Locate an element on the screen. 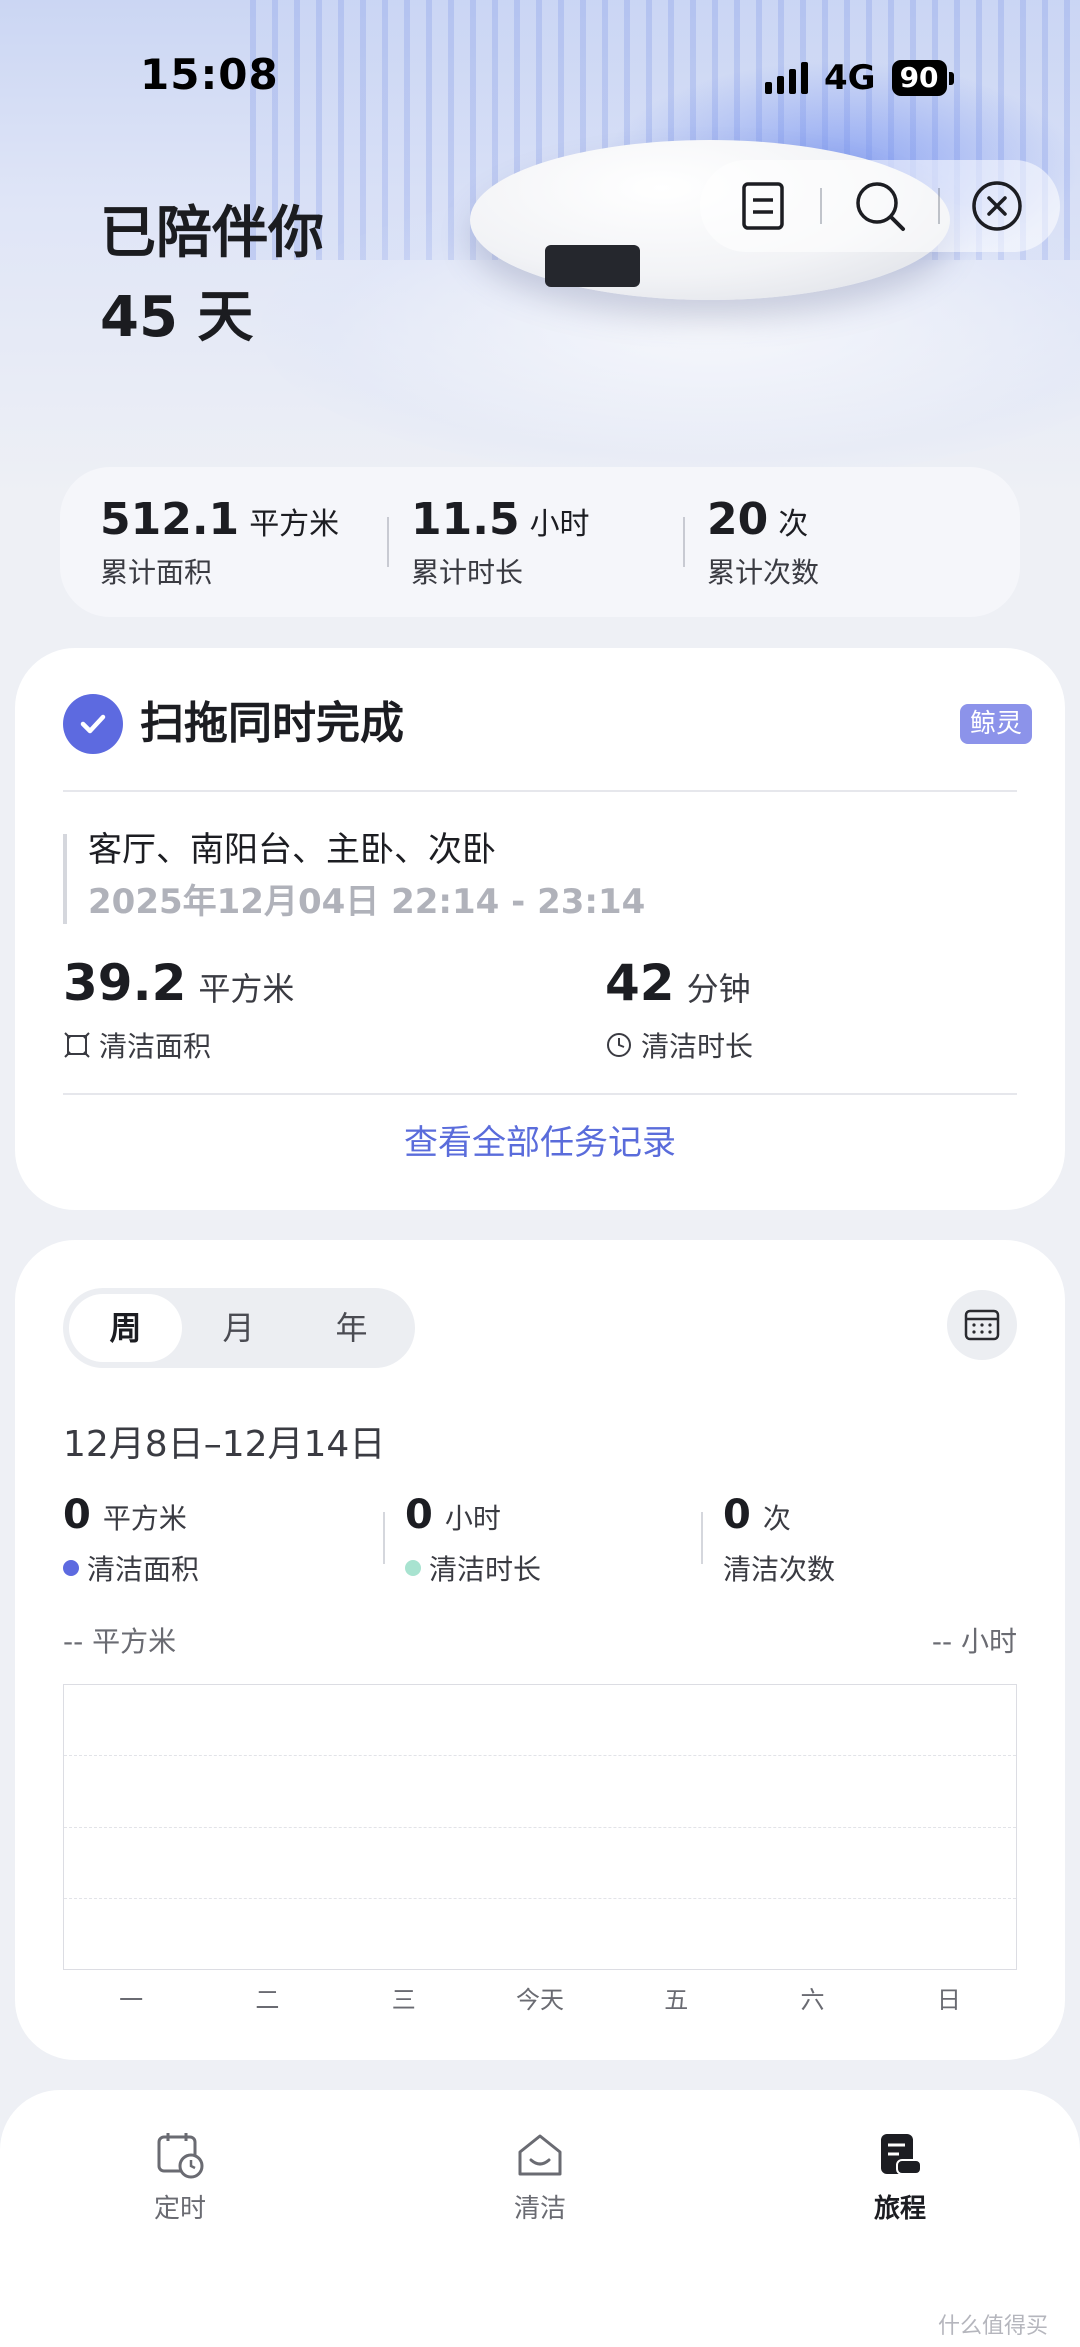 Image resolution: width=1080 pixels, height=2347 pixels. week-duration-value: 0 is located at coordinates (419, 1515).